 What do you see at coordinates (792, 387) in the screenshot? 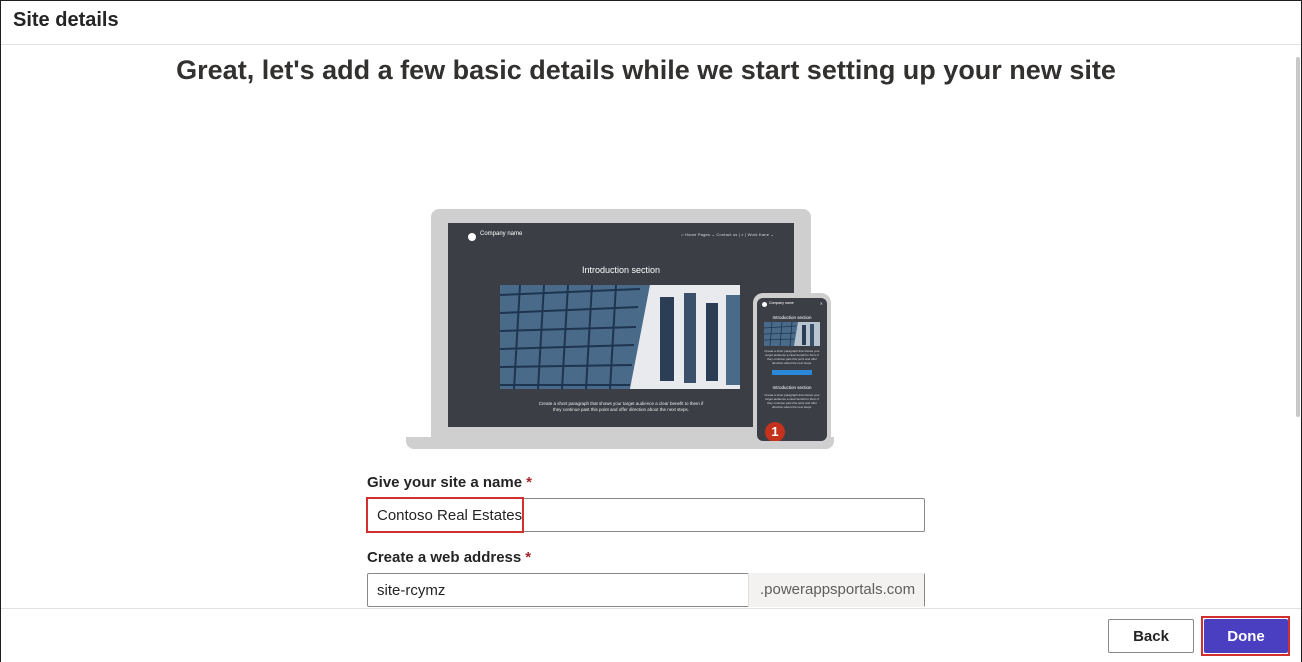
I see `phone-intro-title-2: Introduction section` at bounding box center [792, 387].